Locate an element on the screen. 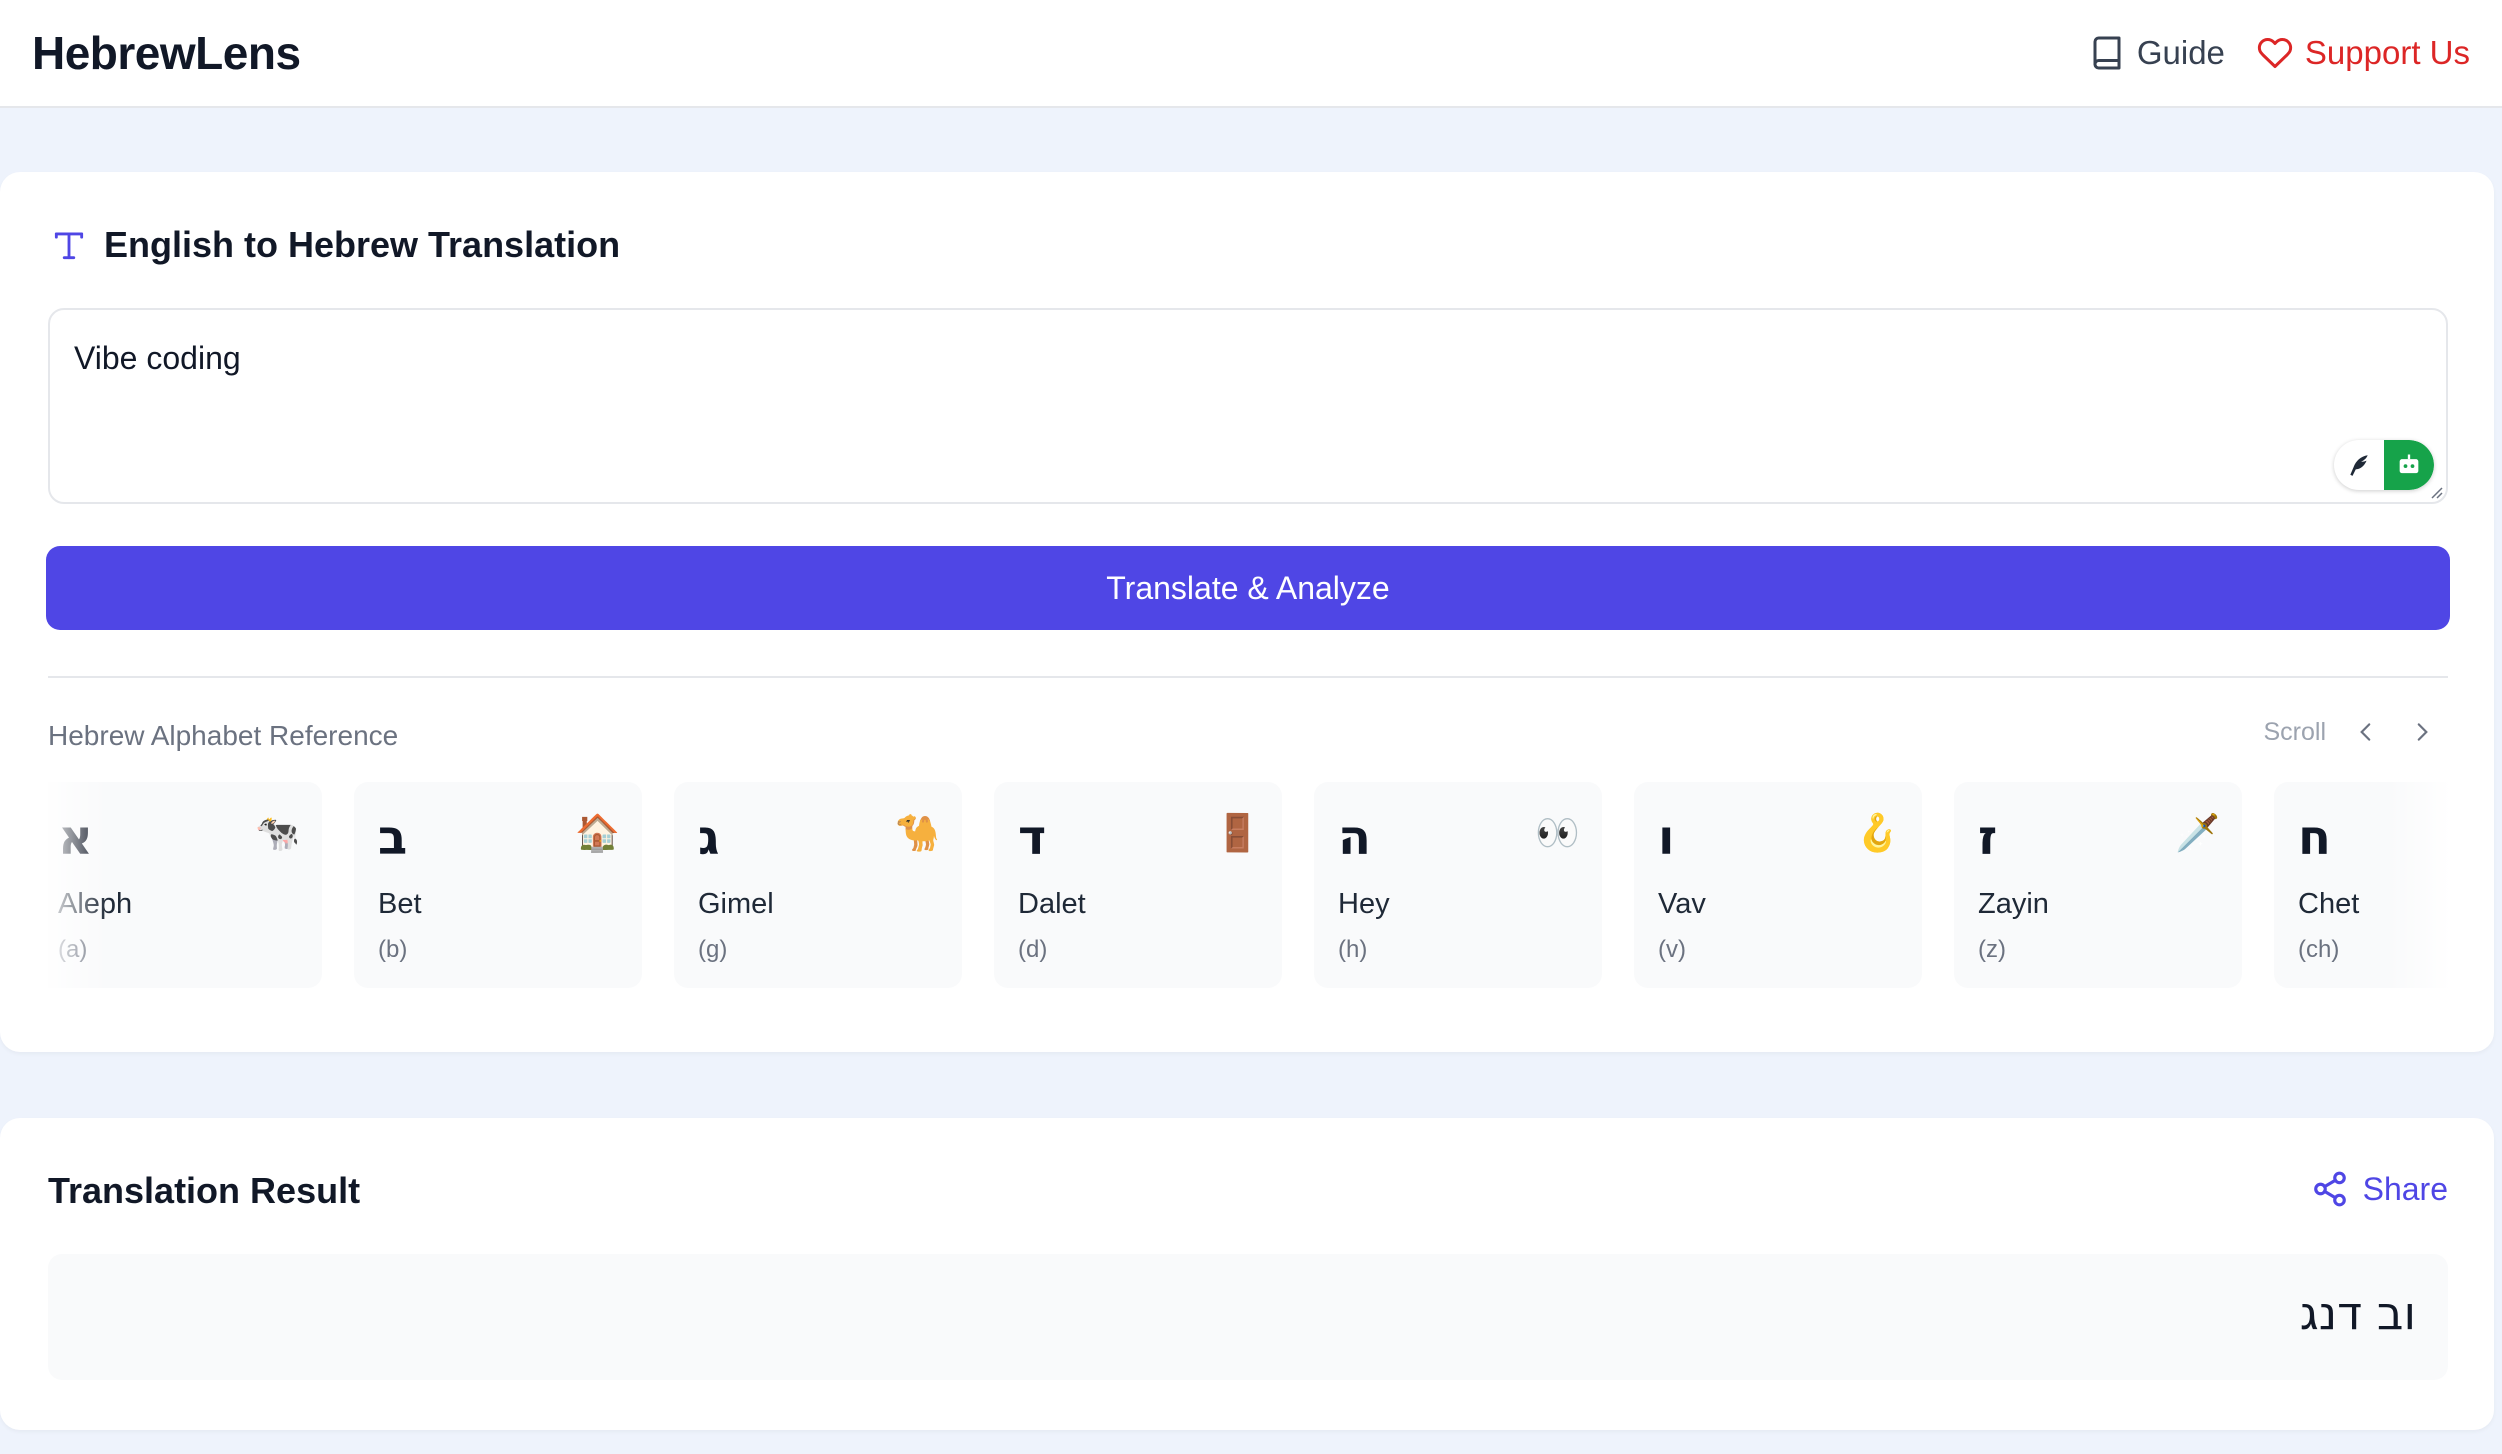 The width and height of the screenshot is (2502, 1454). quill-tool-button is located at coordinates (2359, 465).